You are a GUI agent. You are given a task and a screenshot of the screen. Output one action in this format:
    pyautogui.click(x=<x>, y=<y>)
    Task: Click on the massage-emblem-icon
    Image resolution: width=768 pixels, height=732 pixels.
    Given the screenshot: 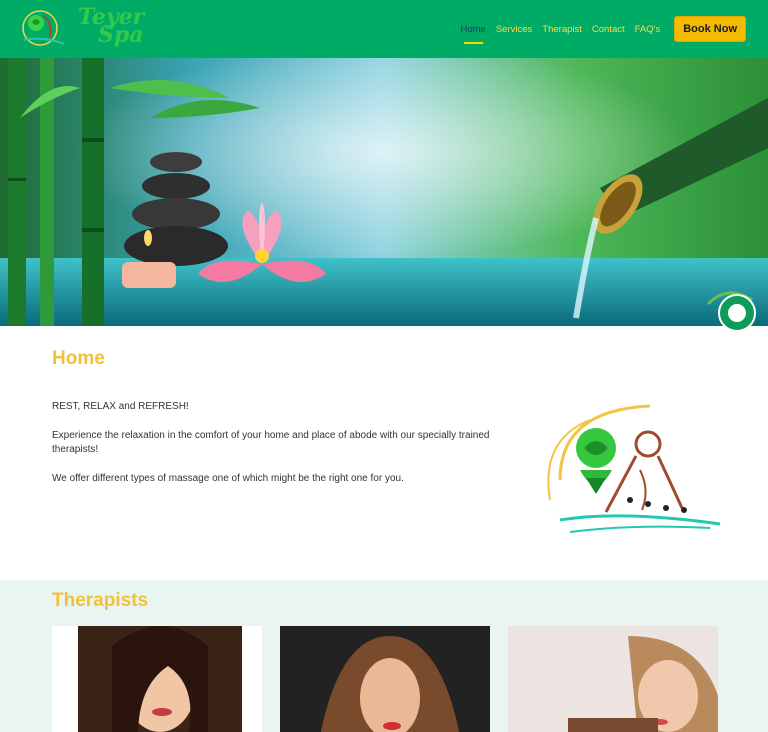 What is the action you would take?
    pyautogui.click(x=634, y=468)
    